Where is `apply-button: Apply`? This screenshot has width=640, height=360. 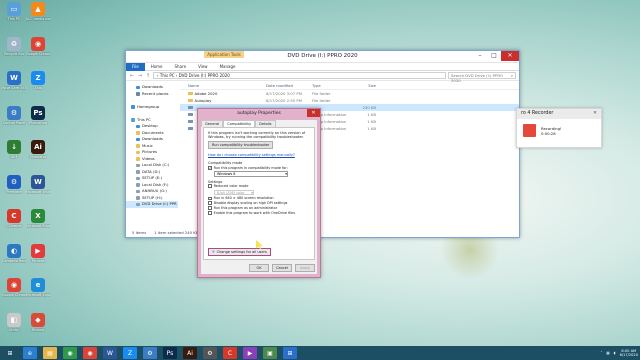 apply-button: Apply is located at coordinates (305, 268).